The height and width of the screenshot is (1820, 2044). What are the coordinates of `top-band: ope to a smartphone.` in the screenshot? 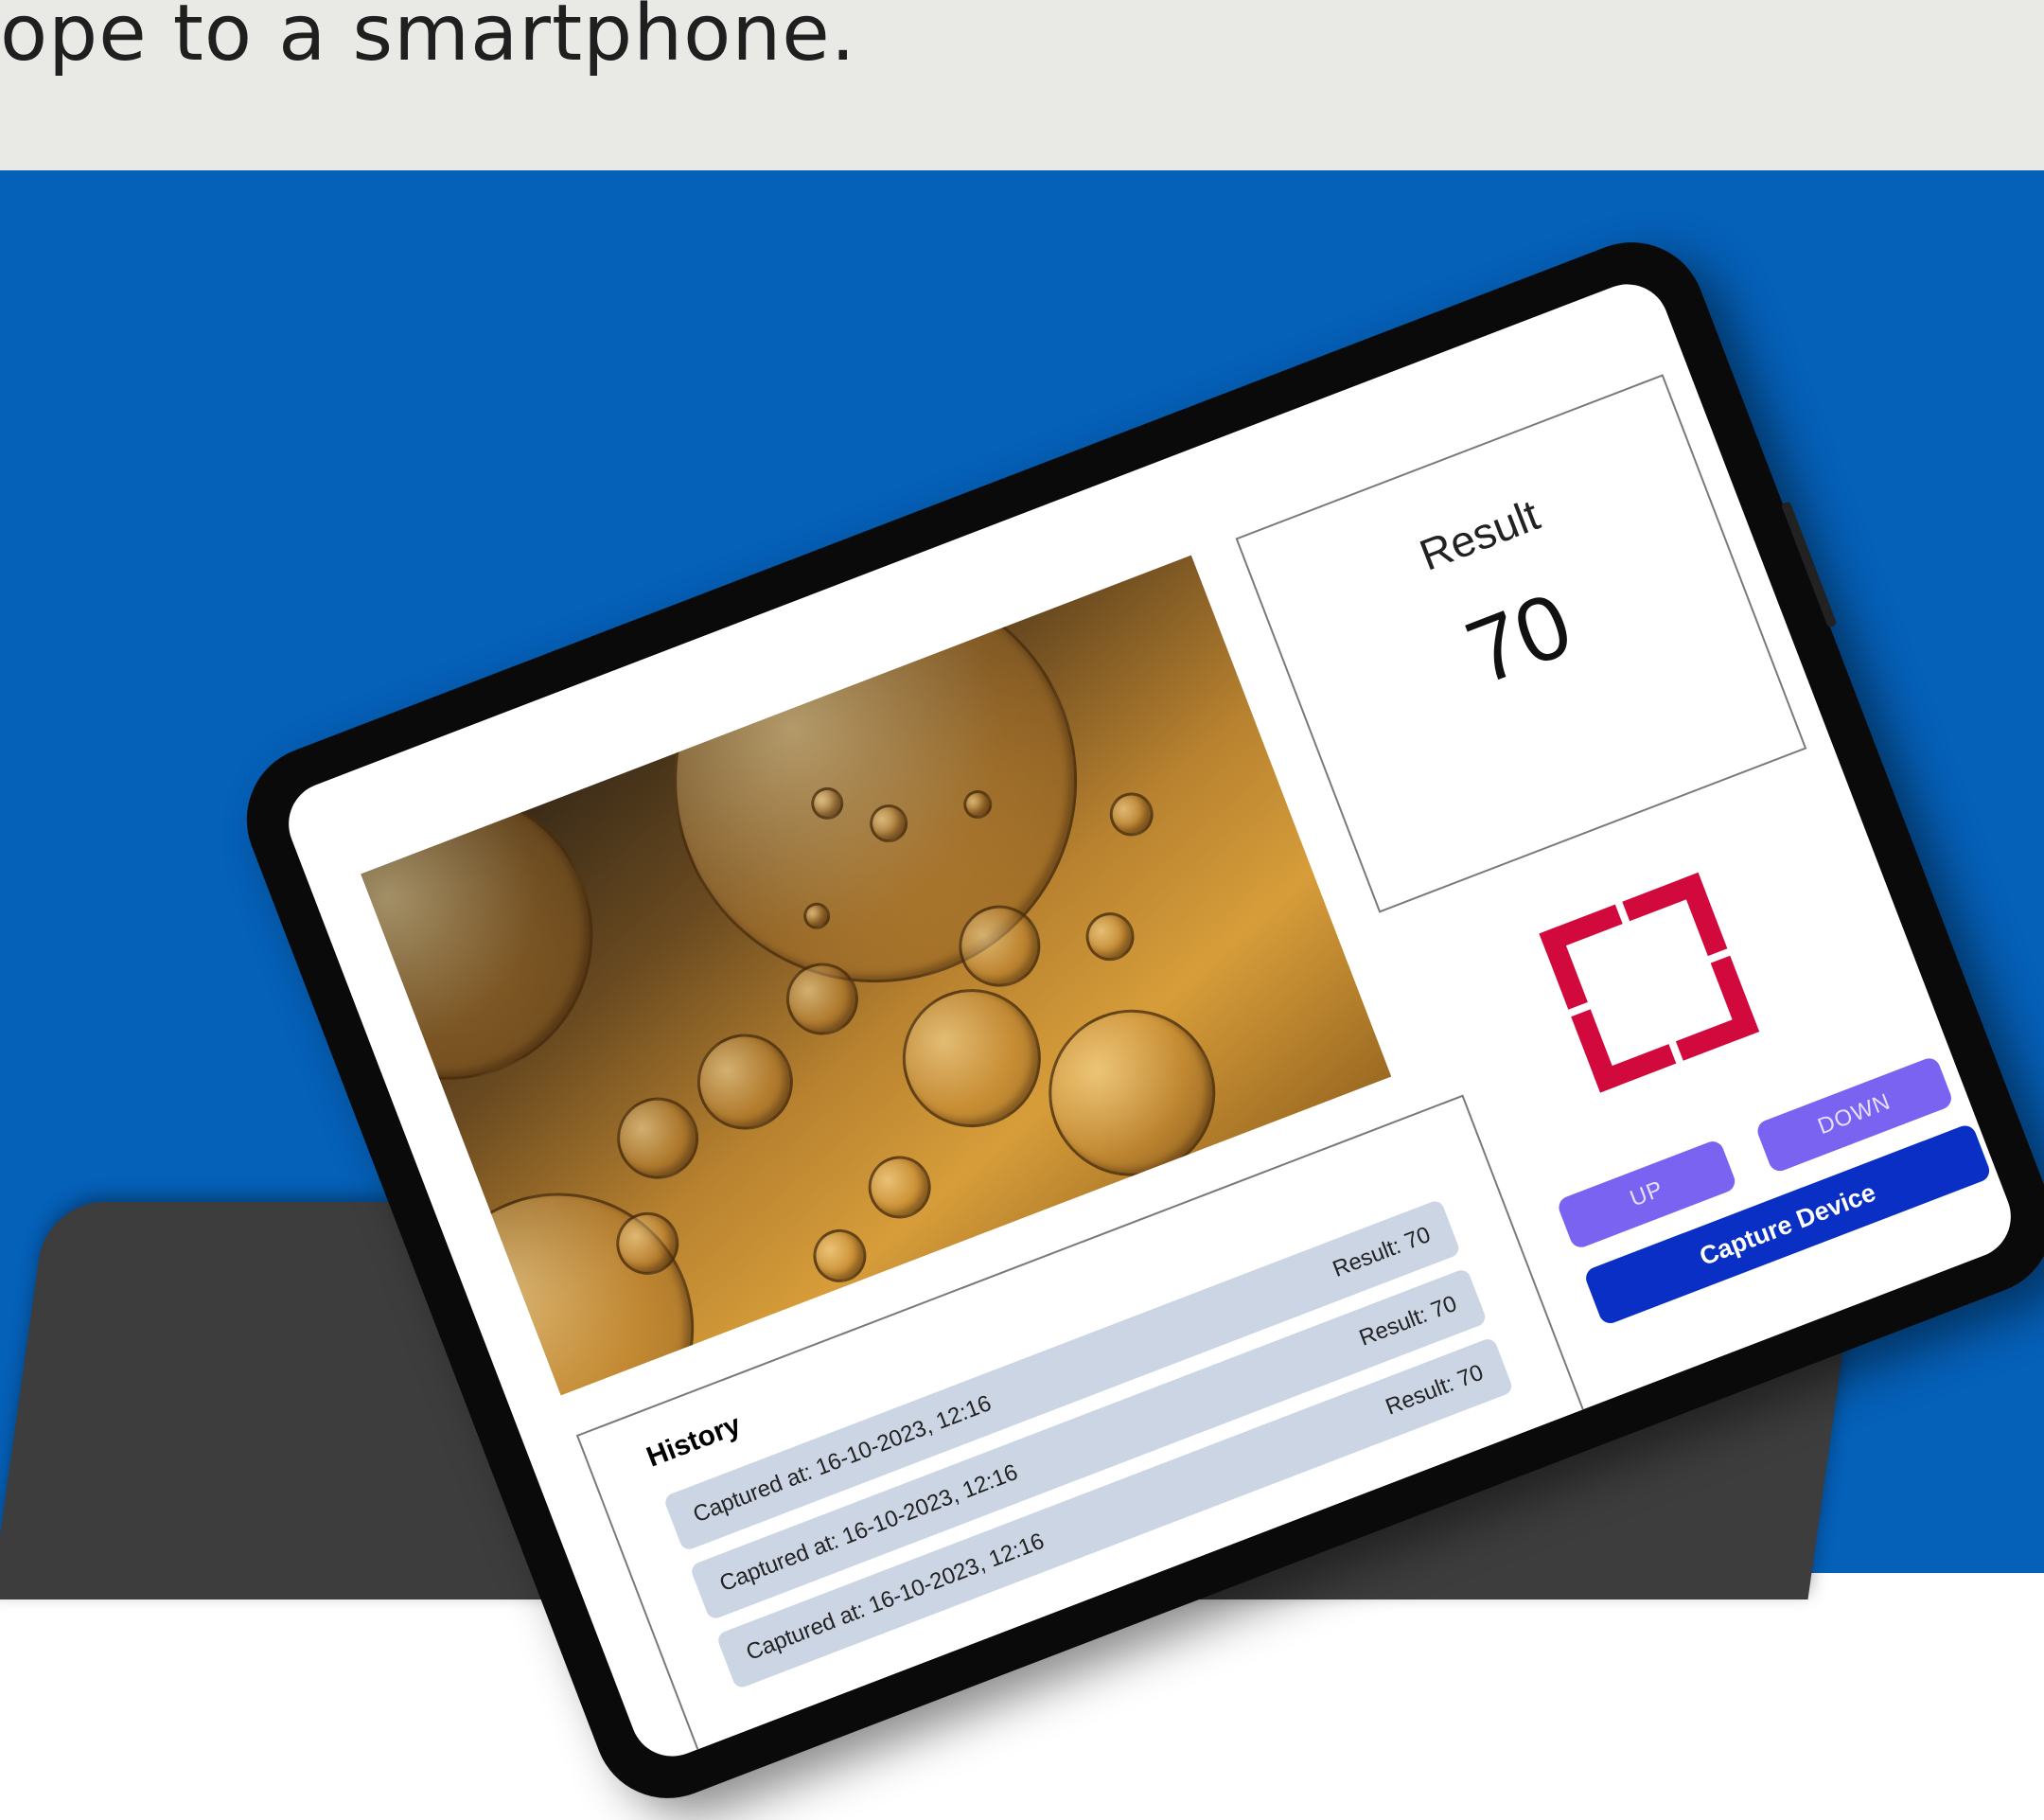 It's located at (1022, 85).